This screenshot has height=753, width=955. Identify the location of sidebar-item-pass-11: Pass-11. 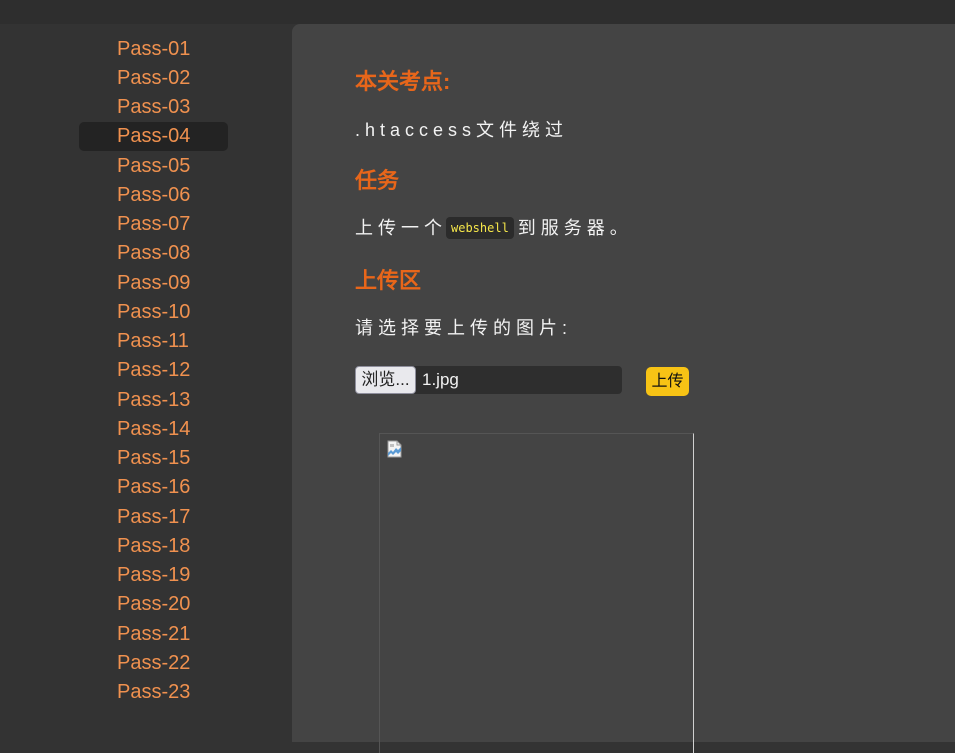
(153, 341).